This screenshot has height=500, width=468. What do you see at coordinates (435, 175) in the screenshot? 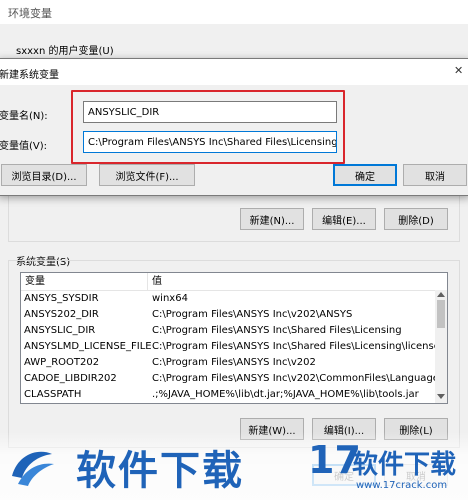
I see `dialog-cancel-button: 取消` at bounding box center [435, 175].